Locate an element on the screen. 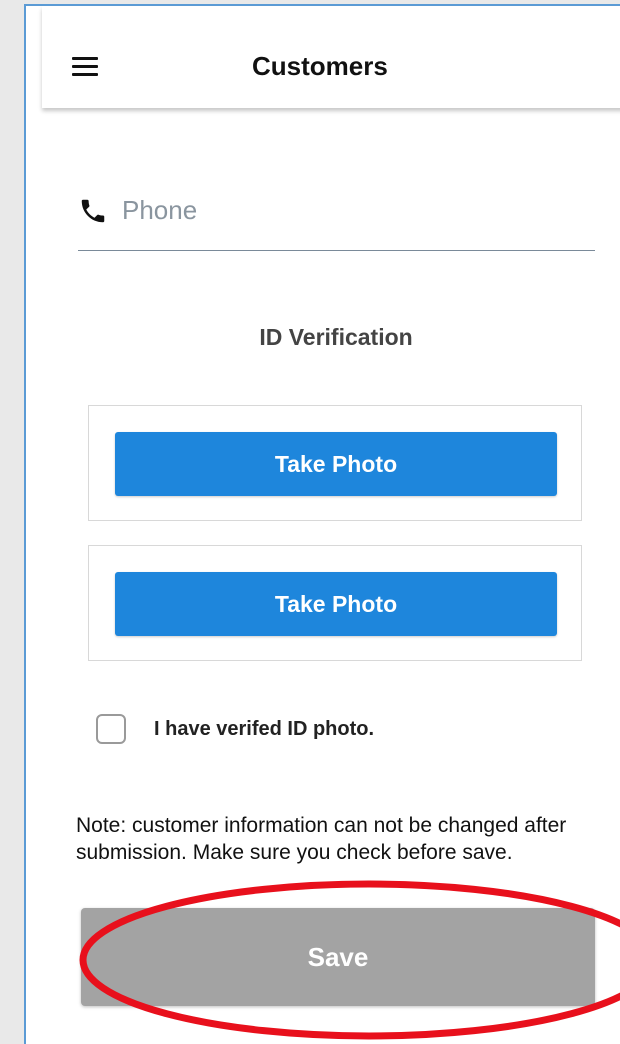  verify-id-checkbox is located at coordinates (111, 729).